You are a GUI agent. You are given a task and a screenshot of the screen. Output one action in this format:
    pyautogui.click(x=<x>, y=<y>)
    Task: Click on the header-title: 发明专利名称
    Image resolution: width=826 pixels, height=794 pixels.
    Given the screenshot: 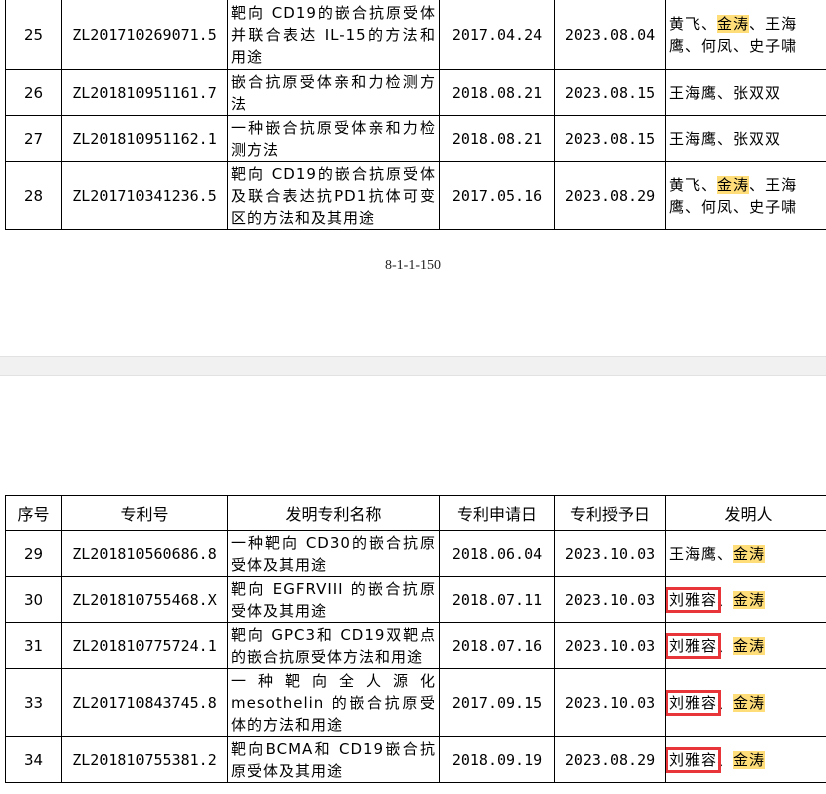 What is the action you would take?
    pyautogui.click(x=333, y=513)
    